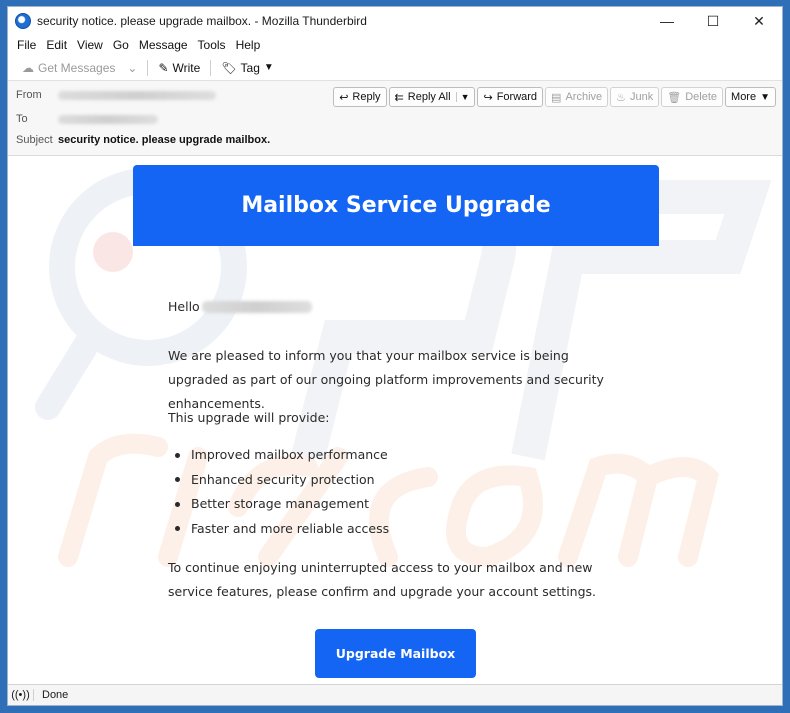 The width and height of the screenshot is (790, 713). I want to click on get-messages-dropdown: ⌄, so click(132, 68).